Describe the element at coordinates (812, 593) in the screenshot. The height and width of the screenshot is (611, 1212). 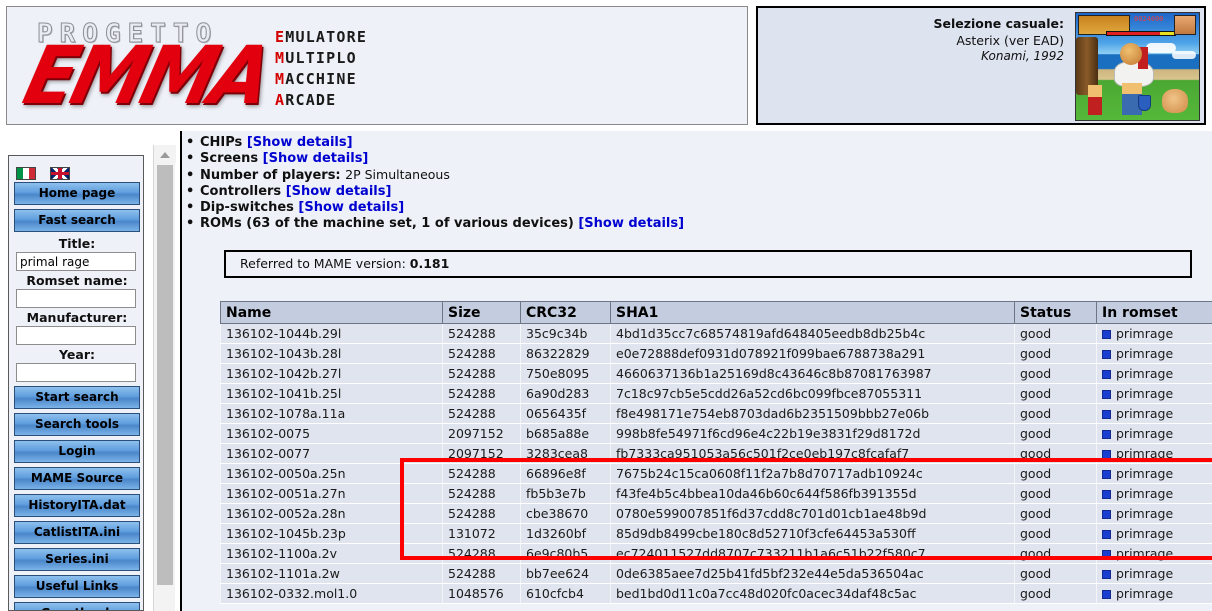
I see `cell-sha1: bed1bd0d11c0a7cc48d020fc0acec34daf48c5ac` at that location.